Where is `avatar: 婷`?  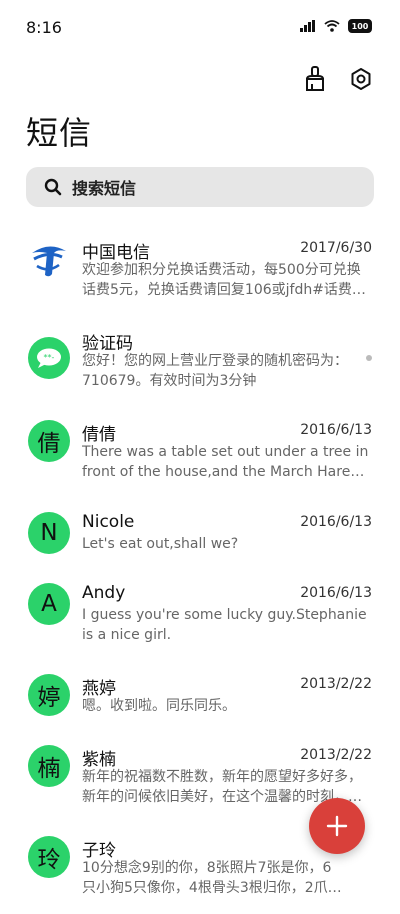 avatar: 婷 is located at coordinates (49, 695).